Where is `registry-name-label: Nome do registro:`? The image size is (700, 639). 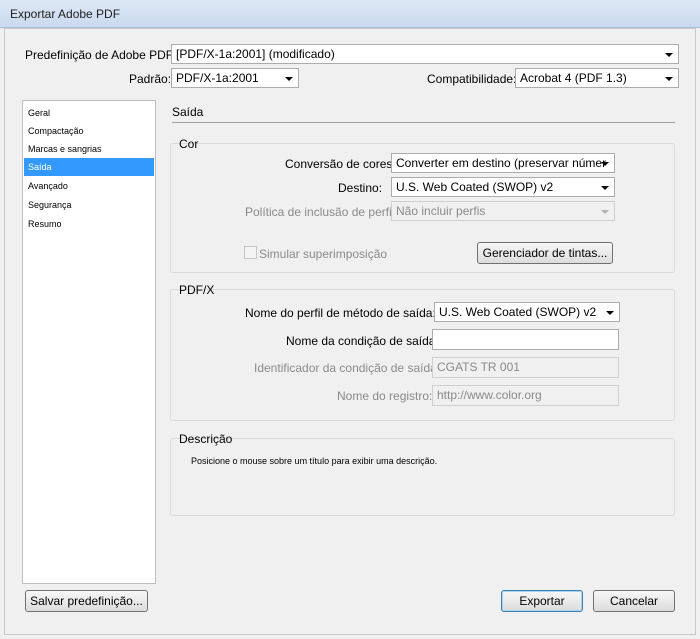 registry-name-label: Nome do registro: is located at coordinates (385, 396).